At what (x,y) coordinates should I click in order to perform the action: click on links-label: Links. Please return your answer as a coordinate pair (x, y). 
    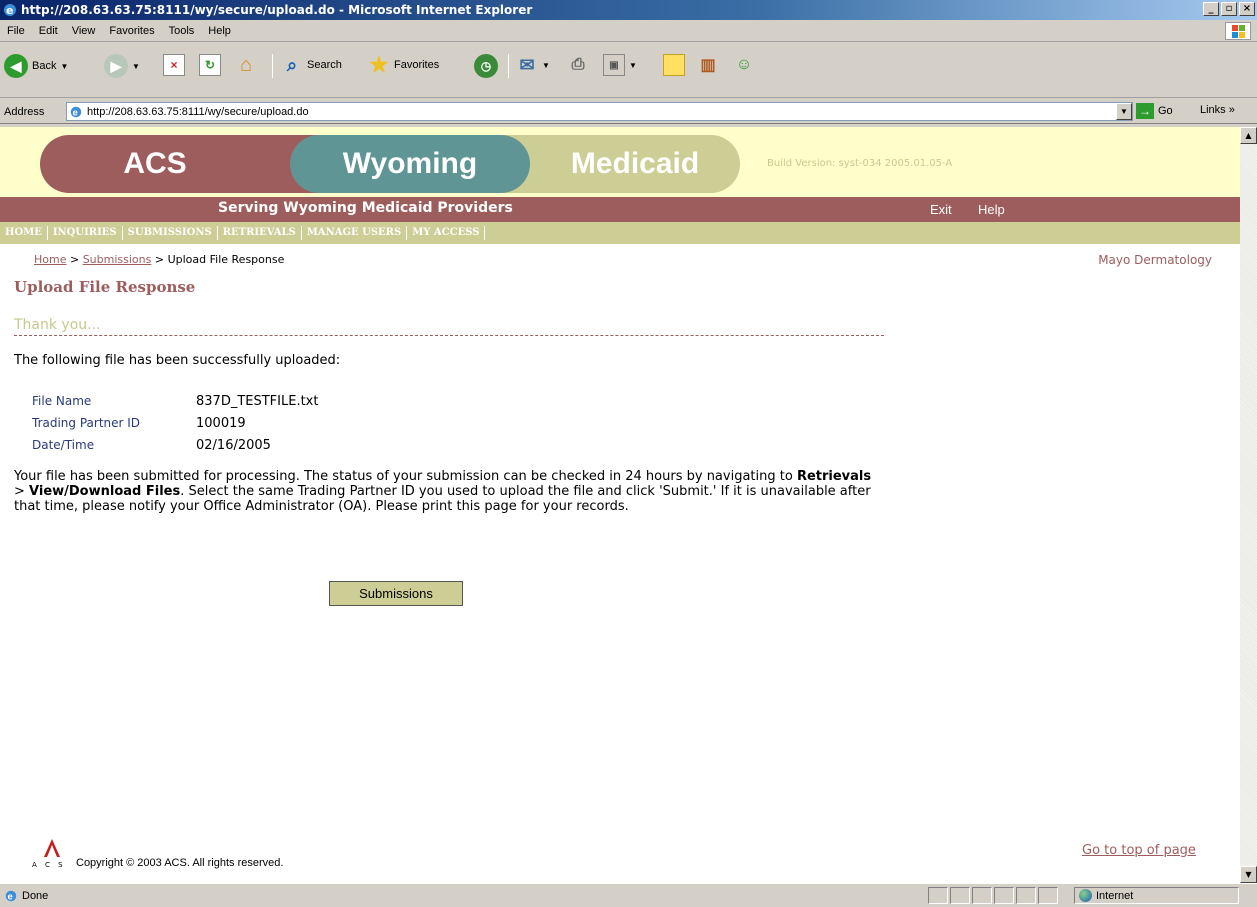
    Looking at the image, I should click on (1213, 110).